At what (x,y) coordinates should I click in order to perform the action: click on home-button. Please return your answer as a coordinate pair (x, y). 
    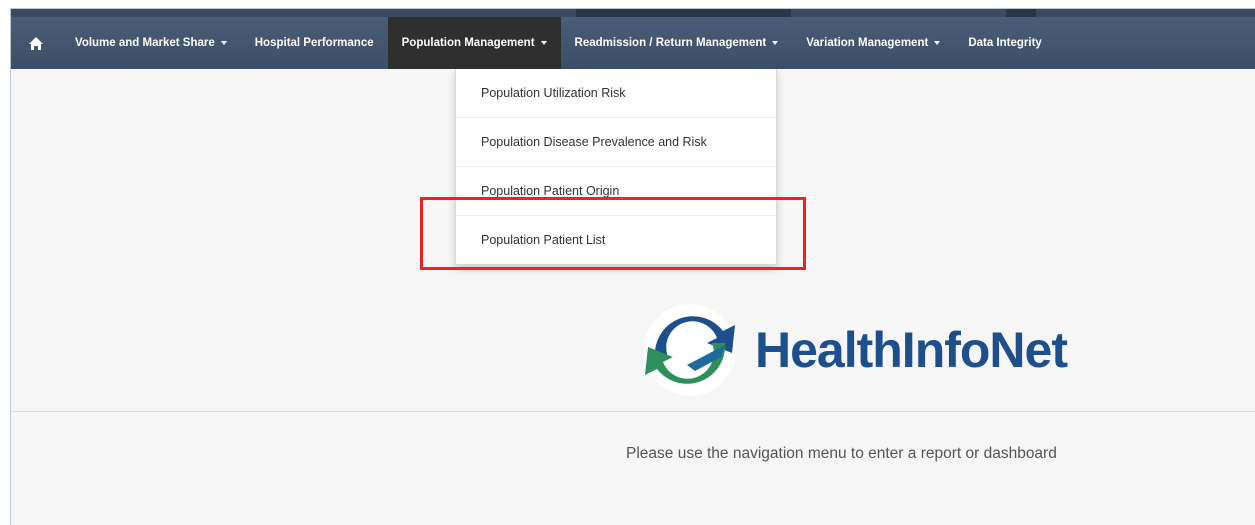
    Looking at the image, I should click on (36, 43).